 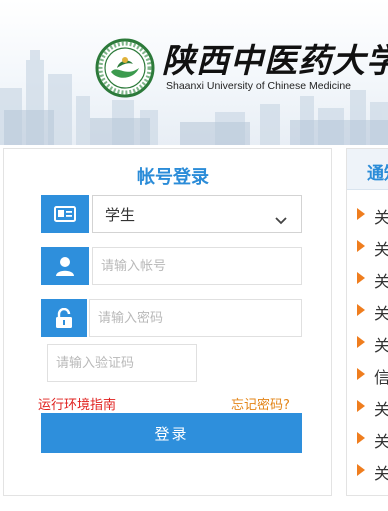 What do you see at coordinates (64, 318) in the screenshot?
I see `lock-icon` at bounding box center [64, 318].